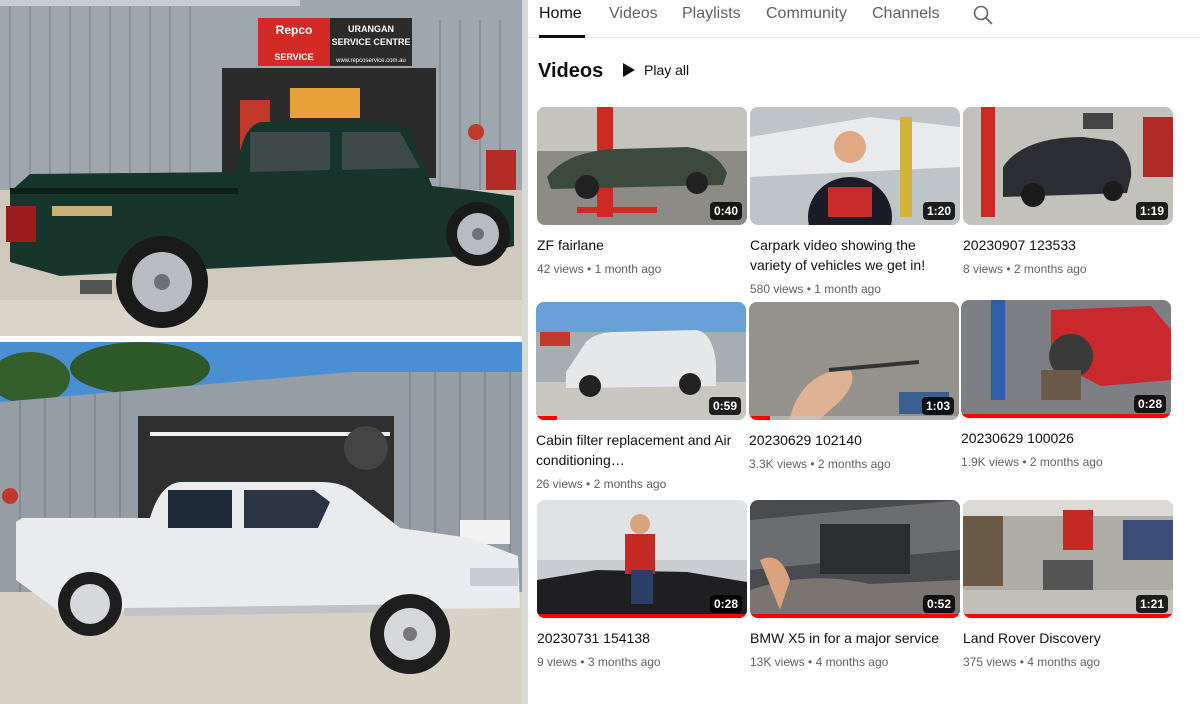 The image size is (1200, 704). What do you see at coordinates (906, 14) in the screenshot?
I see `tab-channels: Channels` at bounding box center [906, 14].